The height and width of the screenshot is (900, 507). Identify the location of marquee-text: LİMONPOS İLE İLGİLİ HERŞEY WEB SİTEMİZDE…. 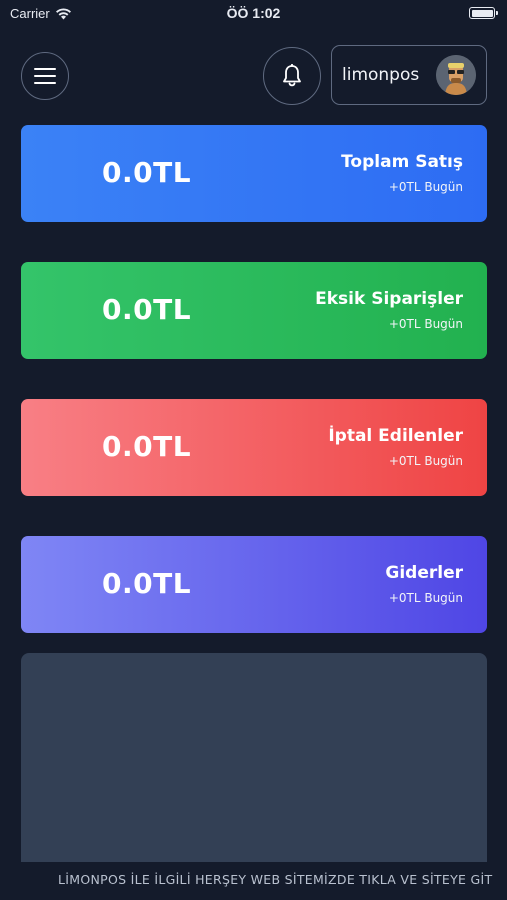
(275, 879).